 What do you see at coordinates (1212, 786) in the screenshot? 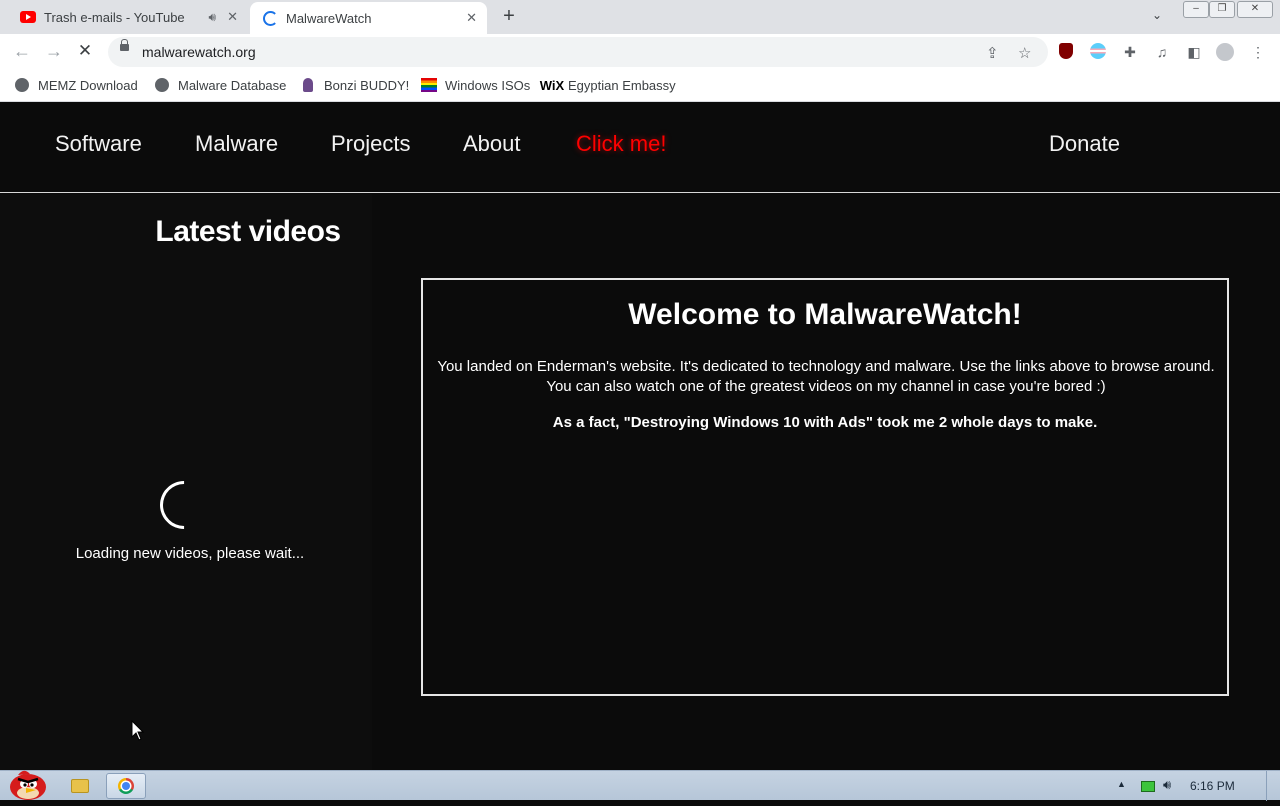
I see `taskbar-clock: 6:16 PM` at bounding box center [1212, 786].